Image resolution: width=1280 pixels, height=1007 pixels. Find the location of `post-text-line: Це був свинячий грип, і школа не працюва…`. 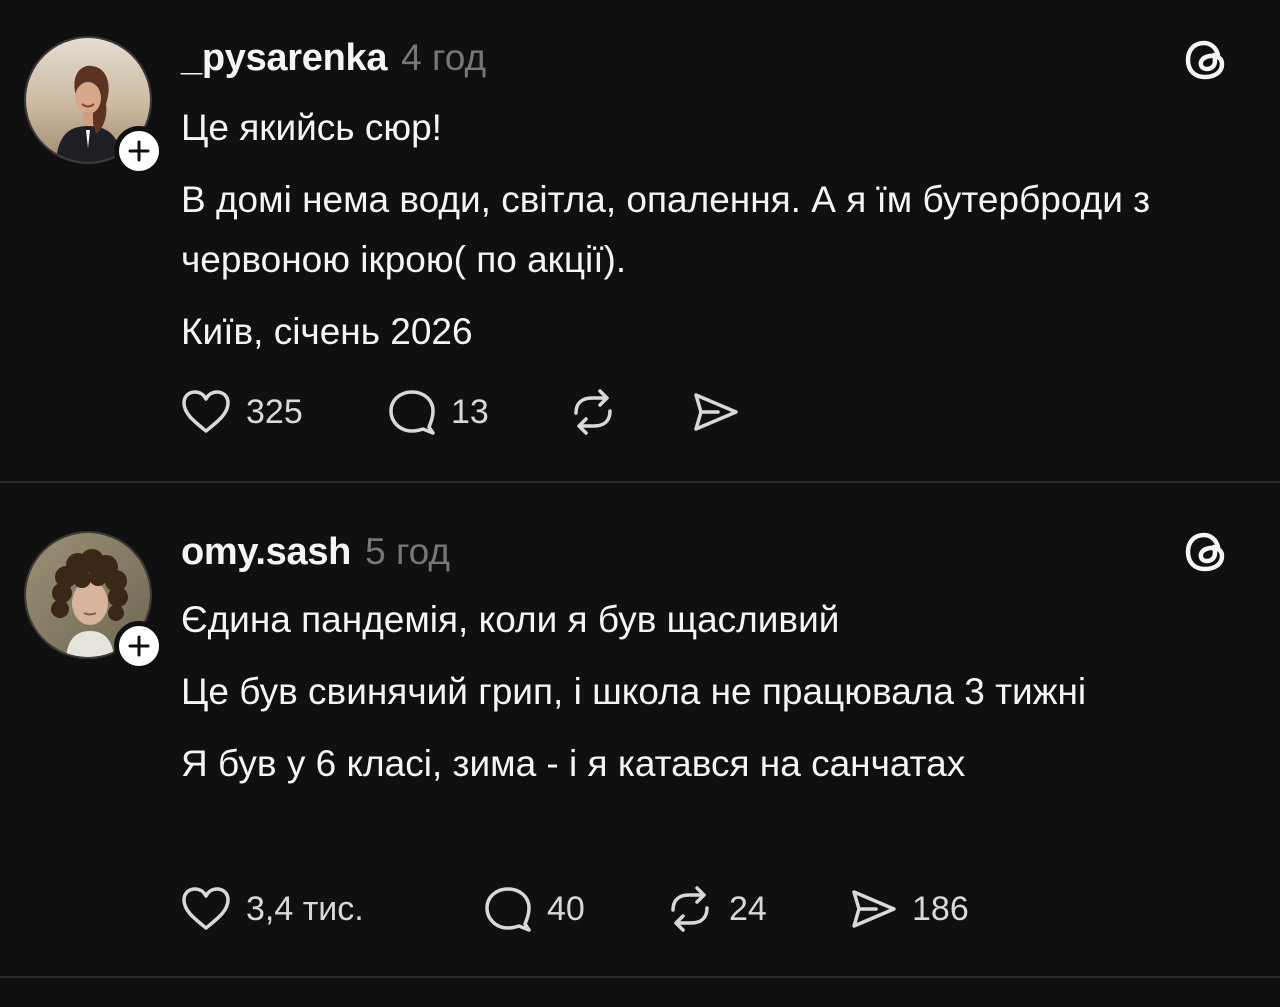

post-text-line: Це був свинячий грип, і школа не працюва… is located at coordinates (634, 691).